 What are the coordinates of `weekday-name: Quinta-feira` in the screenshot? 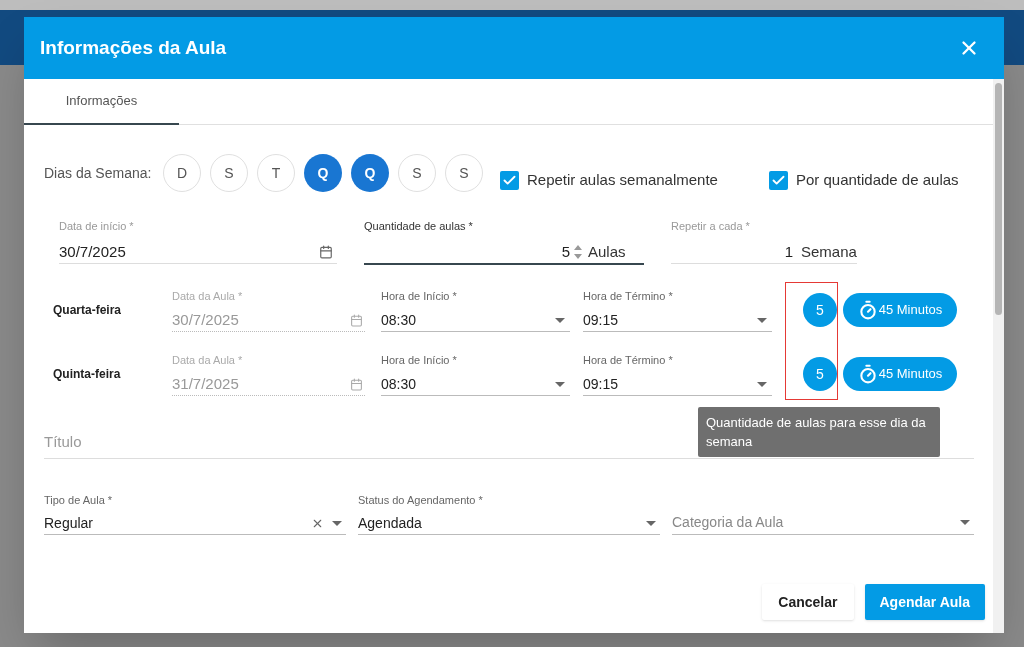 It's located at (87, 374).